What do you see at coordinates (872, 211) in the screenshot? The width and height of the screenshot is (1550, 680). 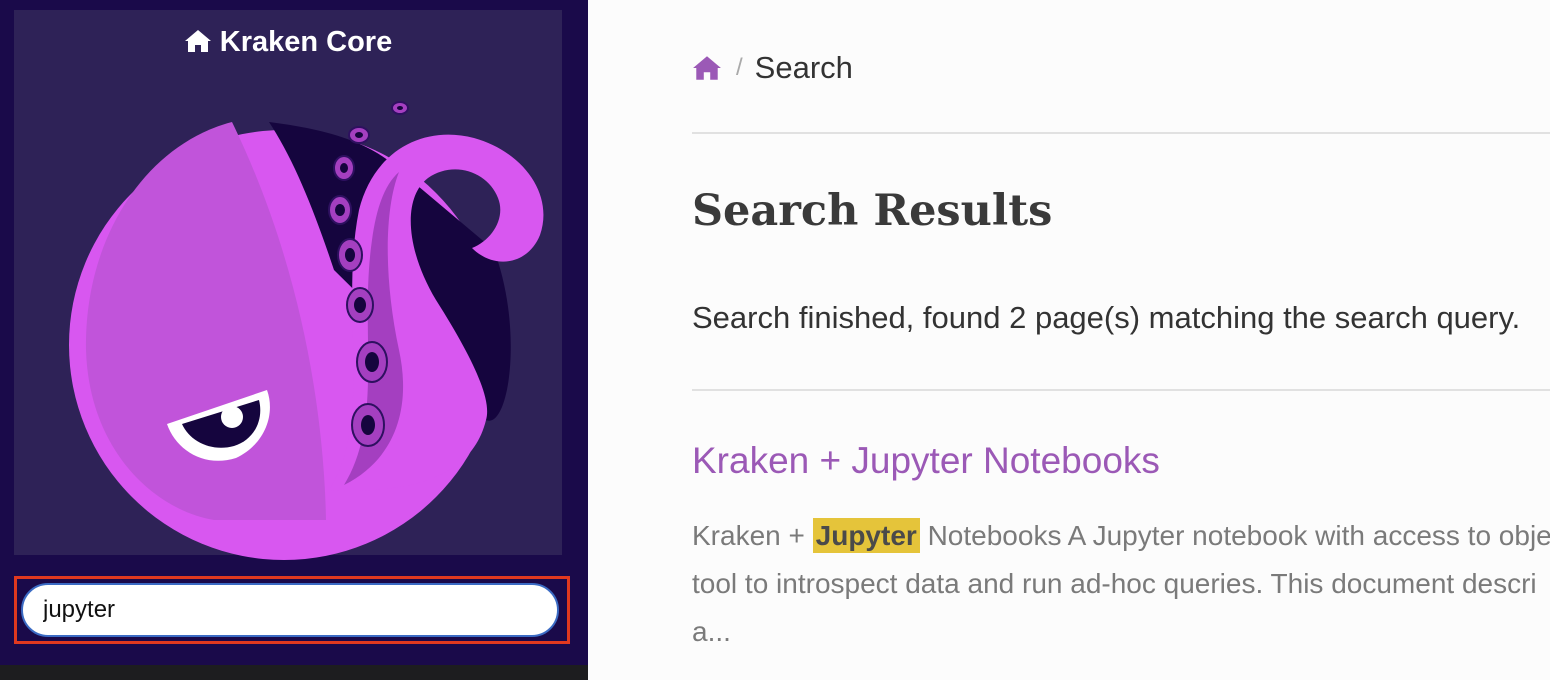 I see `page-title: Search Results` at bounding box center [872, 211].